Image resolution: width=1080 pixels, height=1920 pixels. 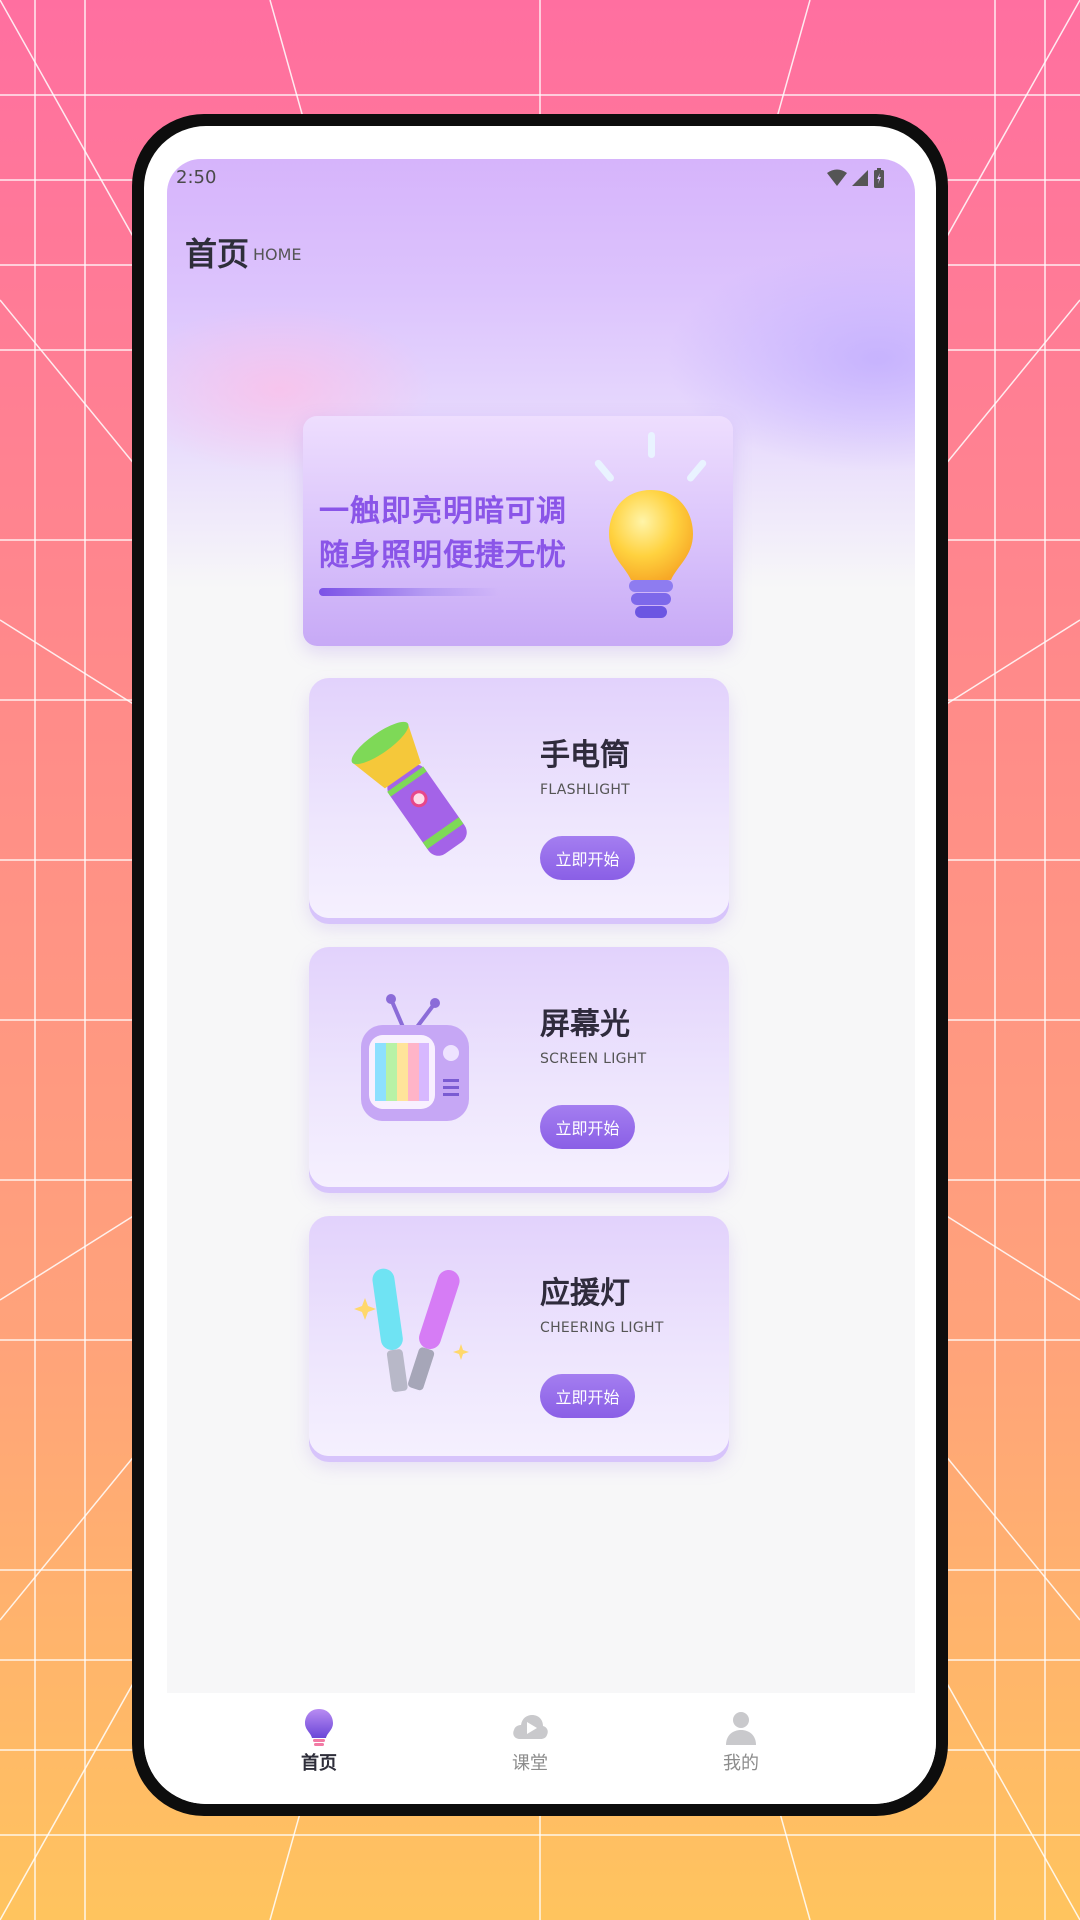 What do you see at coordinates (837, 177) in the screenshot?
I see `wifi-icon` at bounding box center [837, 177].